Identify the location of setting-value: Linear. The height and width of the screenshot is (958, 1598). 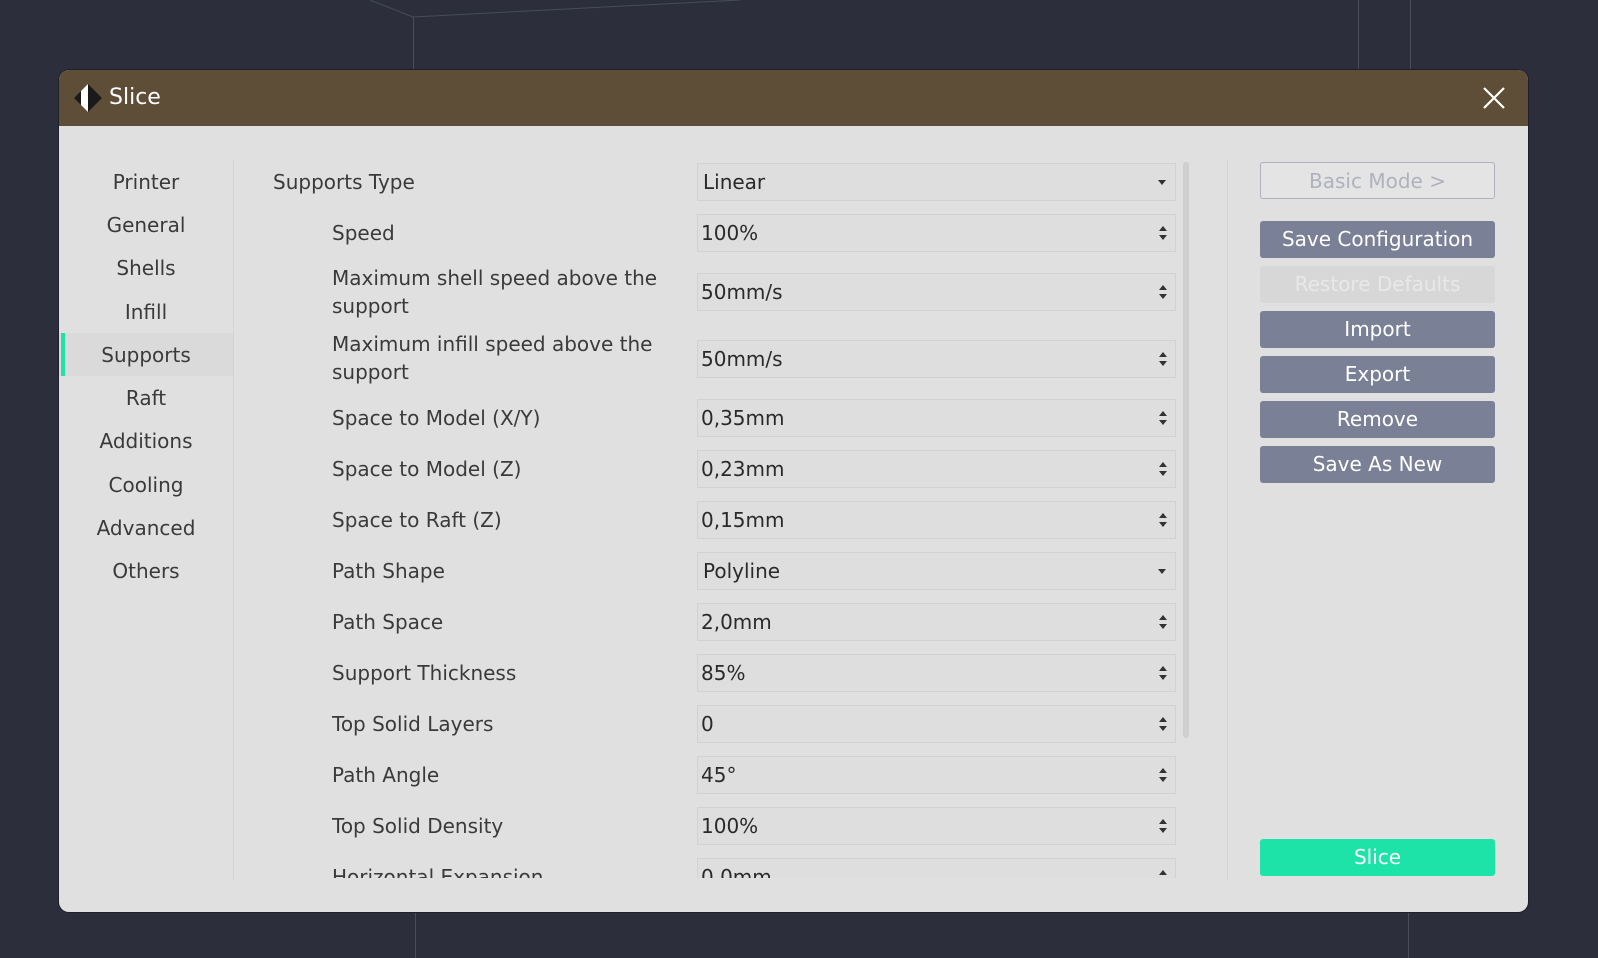
(734, 182).